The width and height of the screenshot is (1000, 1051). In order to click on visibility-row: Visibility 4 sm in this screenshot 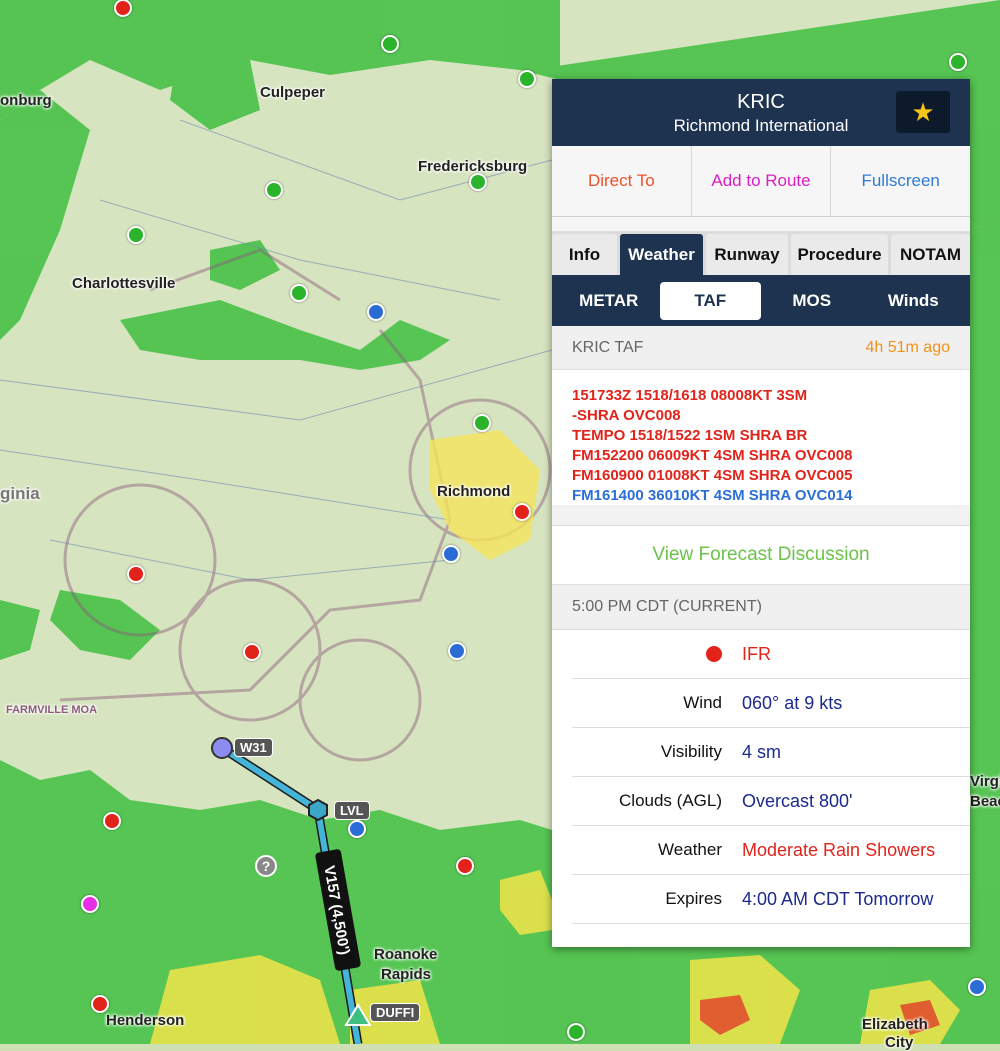, I will do `click(771, 752)`.